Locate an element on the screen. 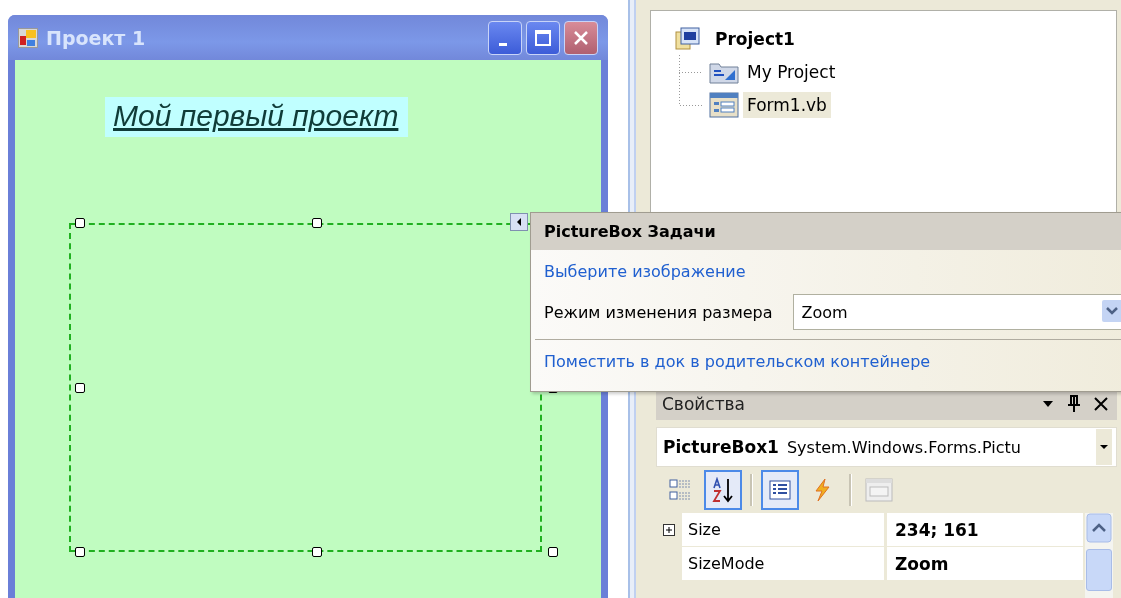 The height and width of the screenshot is (598, 1121). window-title: Проект 1 is located at coordinates (96, 37).